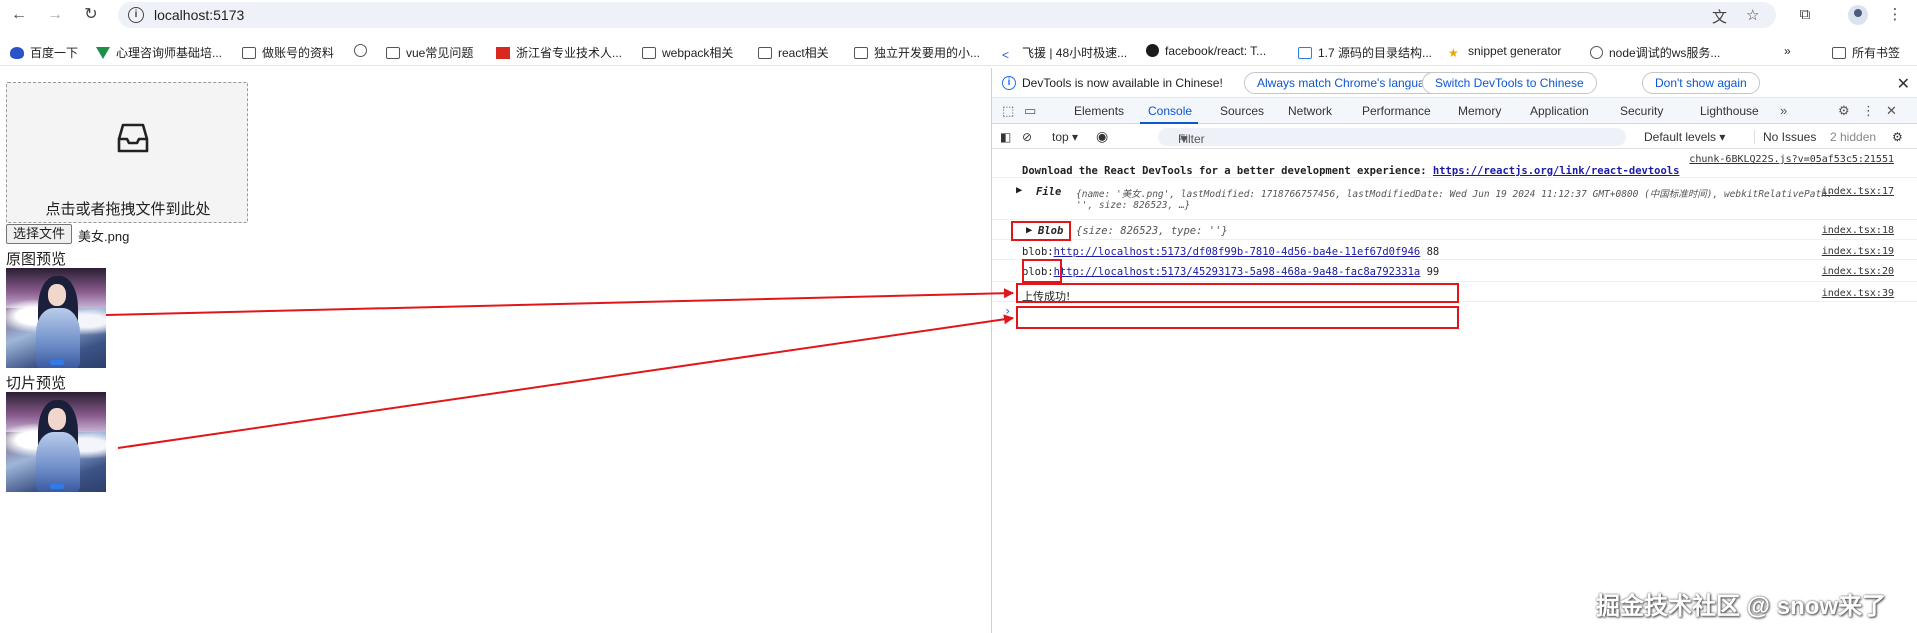 The height and width of the screenshot is (633, 1917). I want to click on bookmark-account: 做账号的资料, so click(288, 52).